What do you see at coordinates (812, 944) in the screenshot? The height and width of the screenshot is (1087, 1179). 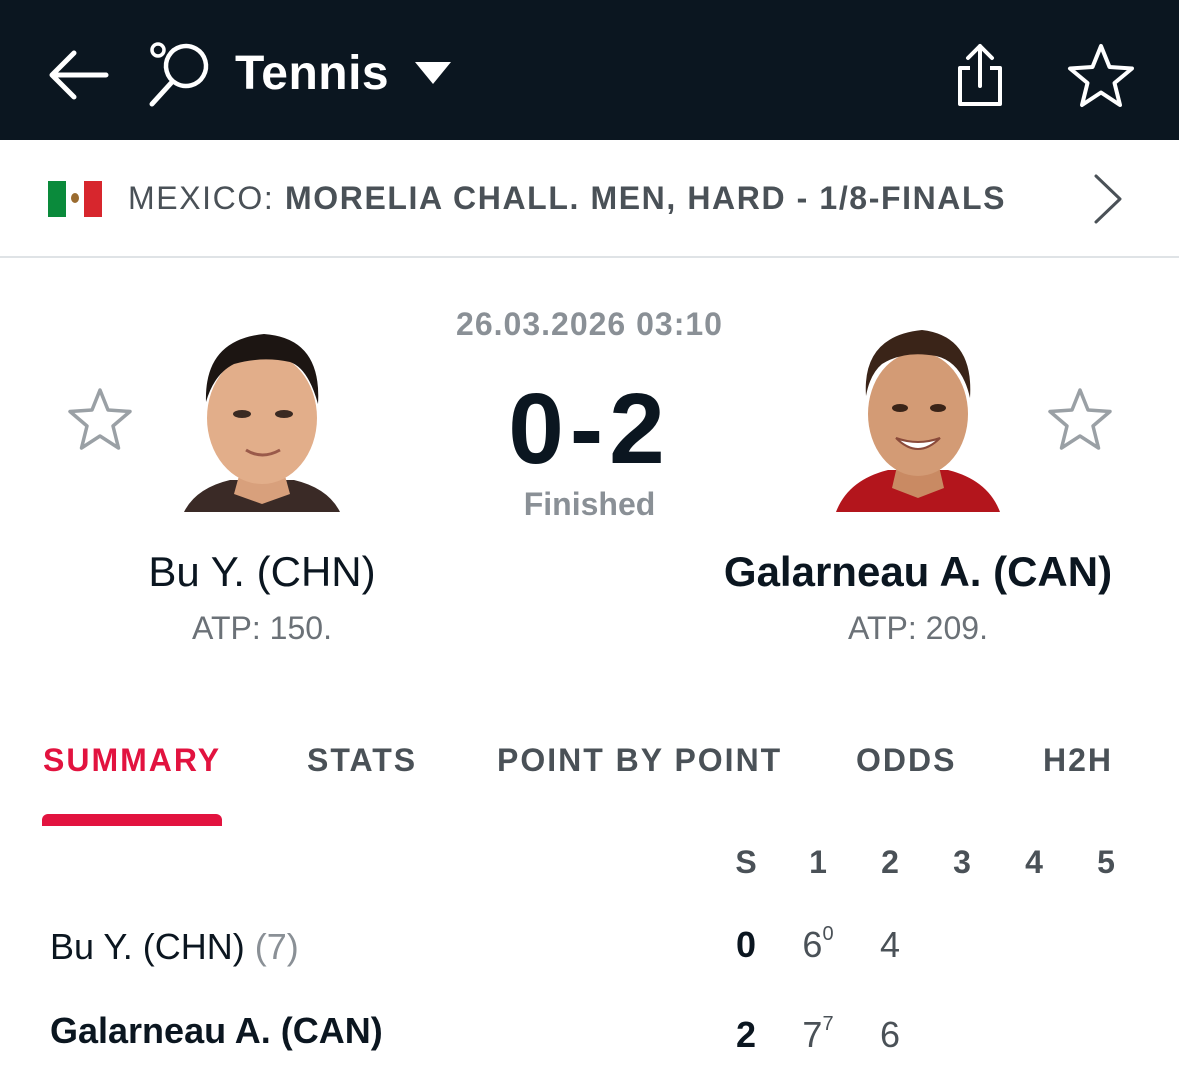 I see `home-set-1-games: 6` at bounding box center [812, 944].